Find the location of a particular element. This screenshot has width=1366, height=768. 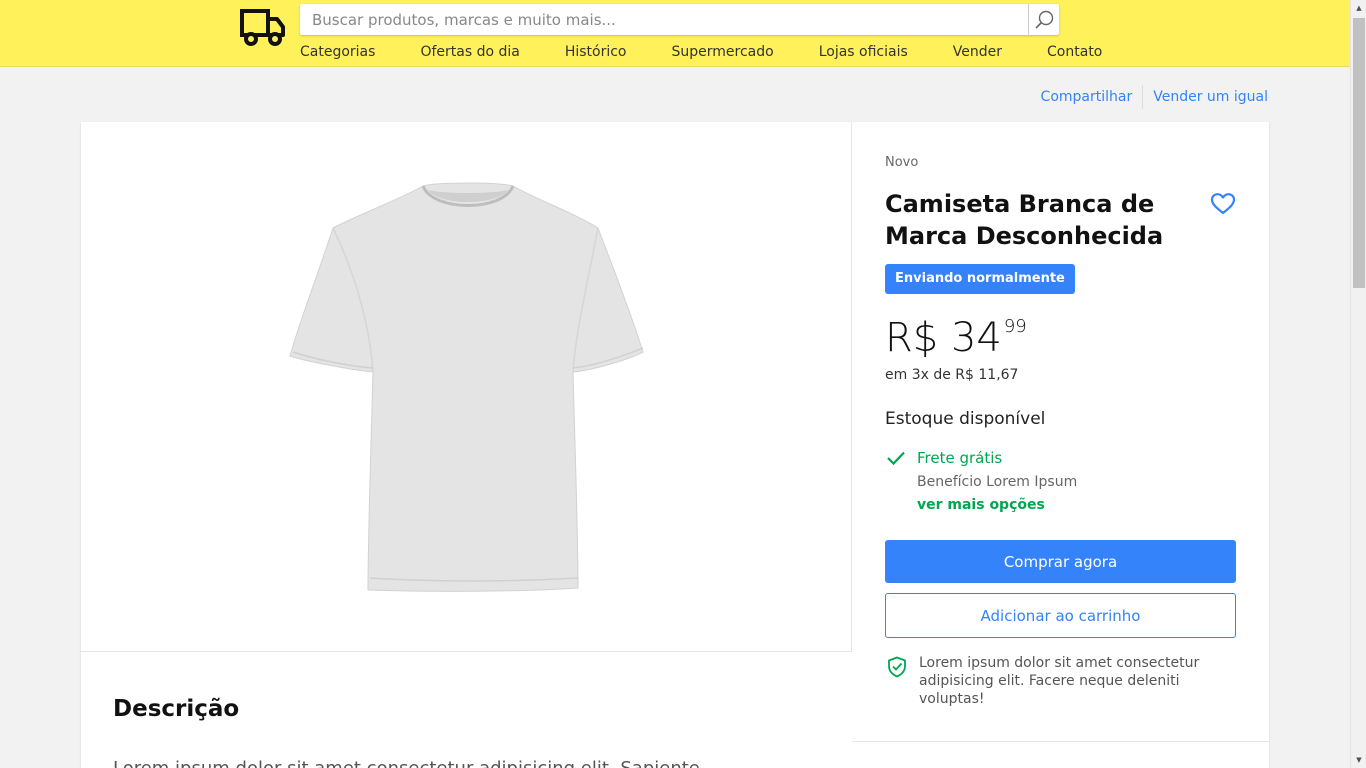

price-cents: 99 is located at coordinates (1015, 326).